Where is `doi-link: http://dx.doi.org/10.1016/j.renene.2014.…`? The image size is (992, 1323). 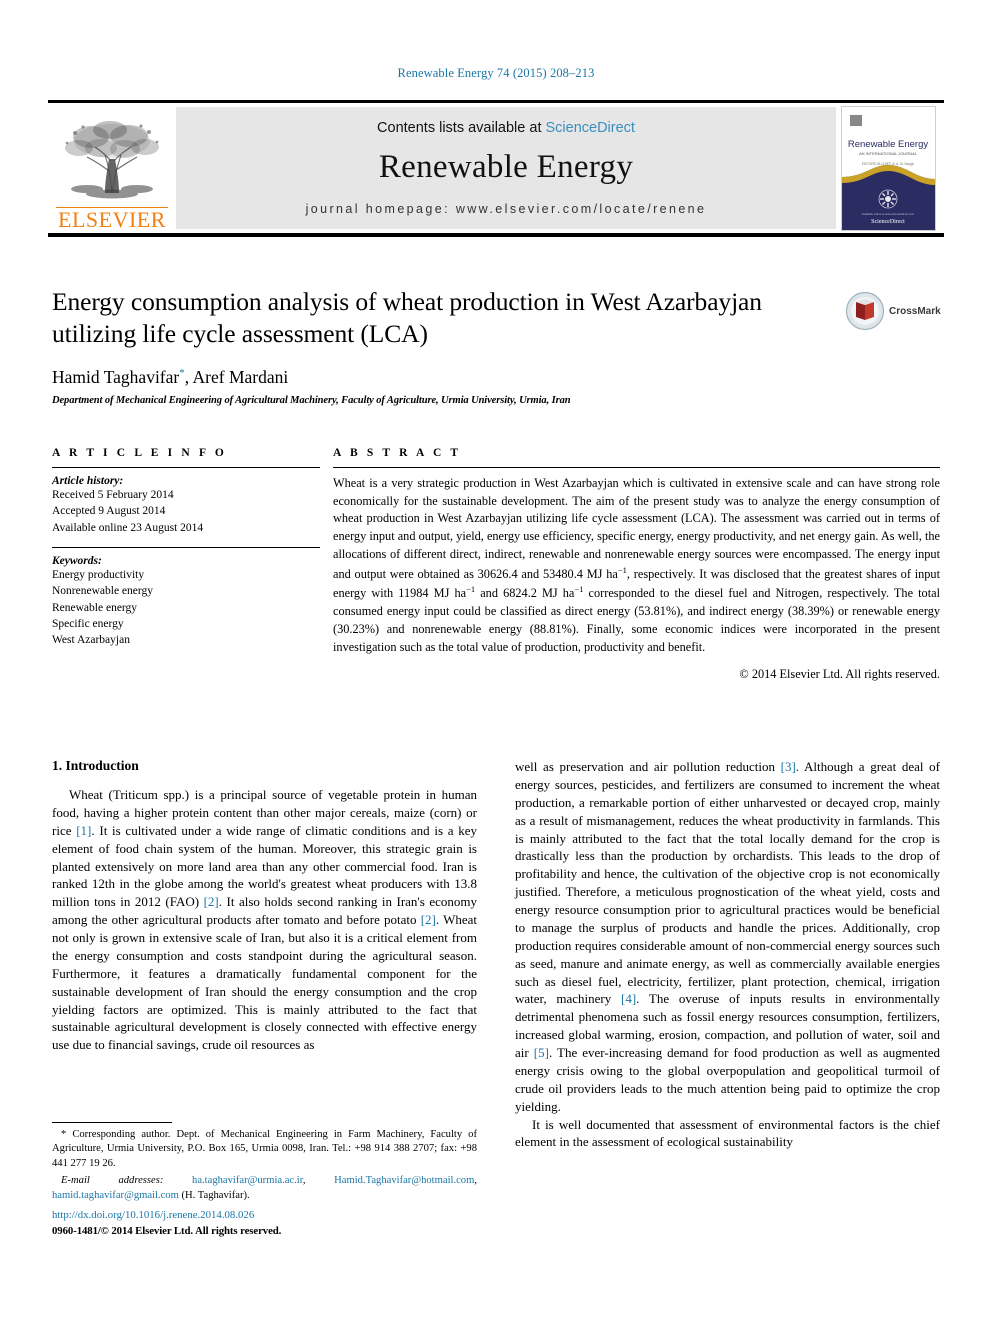
doi-link: http://dx.doi.org/10.1016/j.renene.2014.… is located at coordinates (267, 1216).